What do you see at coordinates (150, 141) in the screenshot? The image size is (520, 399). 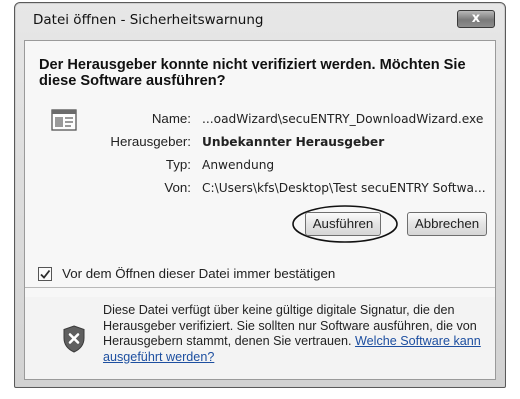 I see `publisher-label: Herausgeber:` at bounding box center [150, 141].